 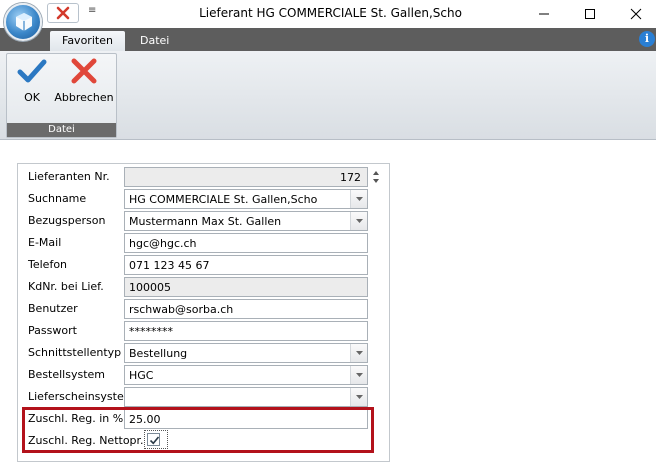 I want to click on app-orb-icon, so click(x=24, y=22).